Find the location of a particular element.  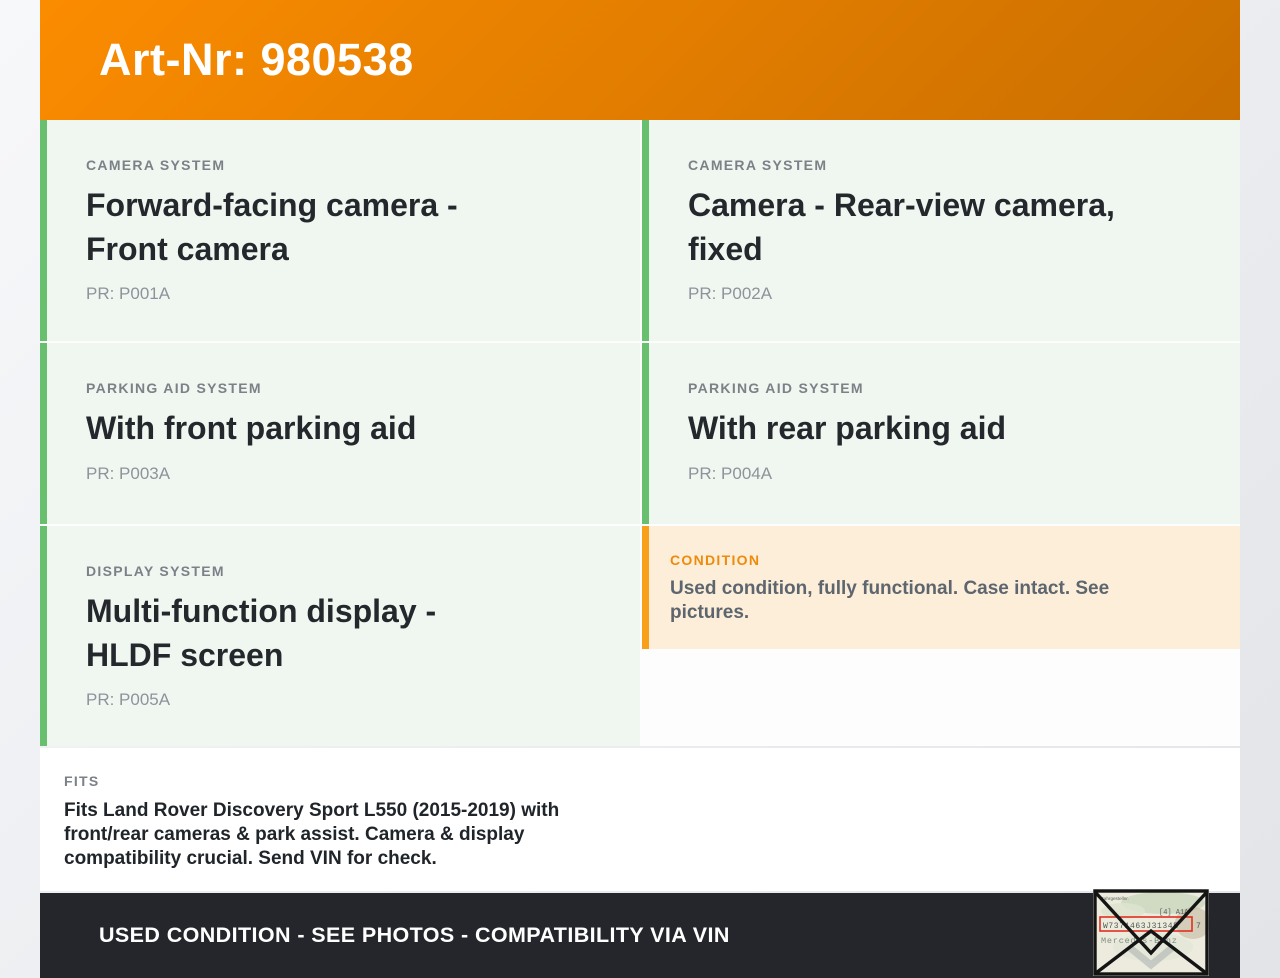

card-pr-code: PR: P002A is located at coordinates (730, 294).